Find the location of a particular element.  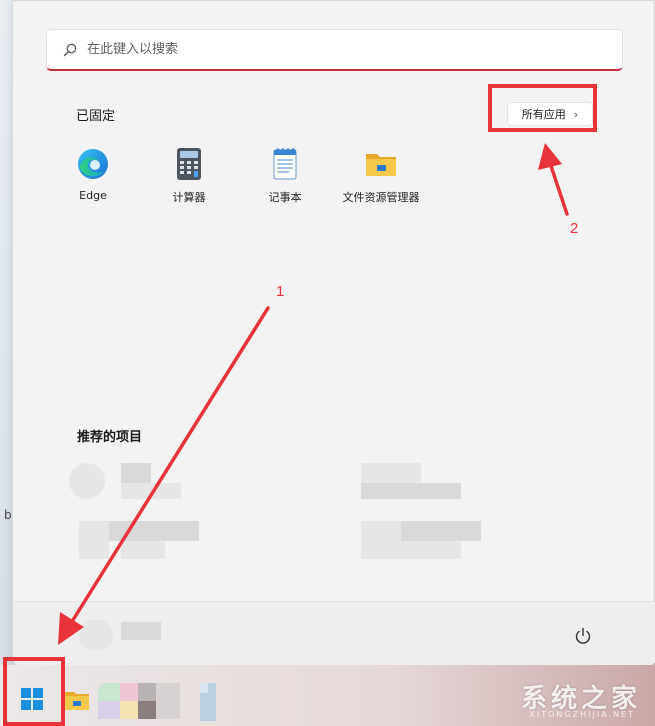

watermark-sub: XITONGZHIJIA.NET is located at coordinates (582, 714).